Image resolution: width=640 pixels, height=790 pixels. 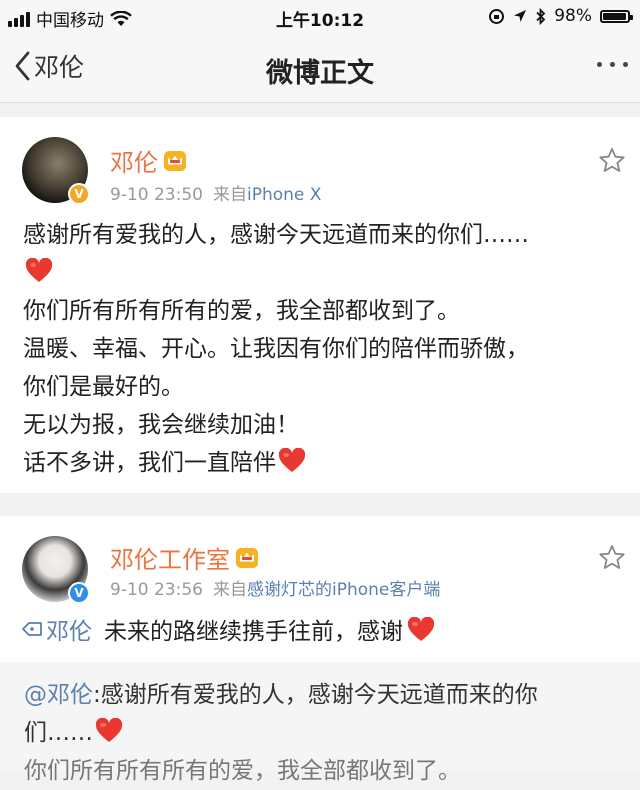 What do you see at coordinates (320, 73) in the screenshot?
I see `page-title: 微博正文` at bounding box center [320, 73].